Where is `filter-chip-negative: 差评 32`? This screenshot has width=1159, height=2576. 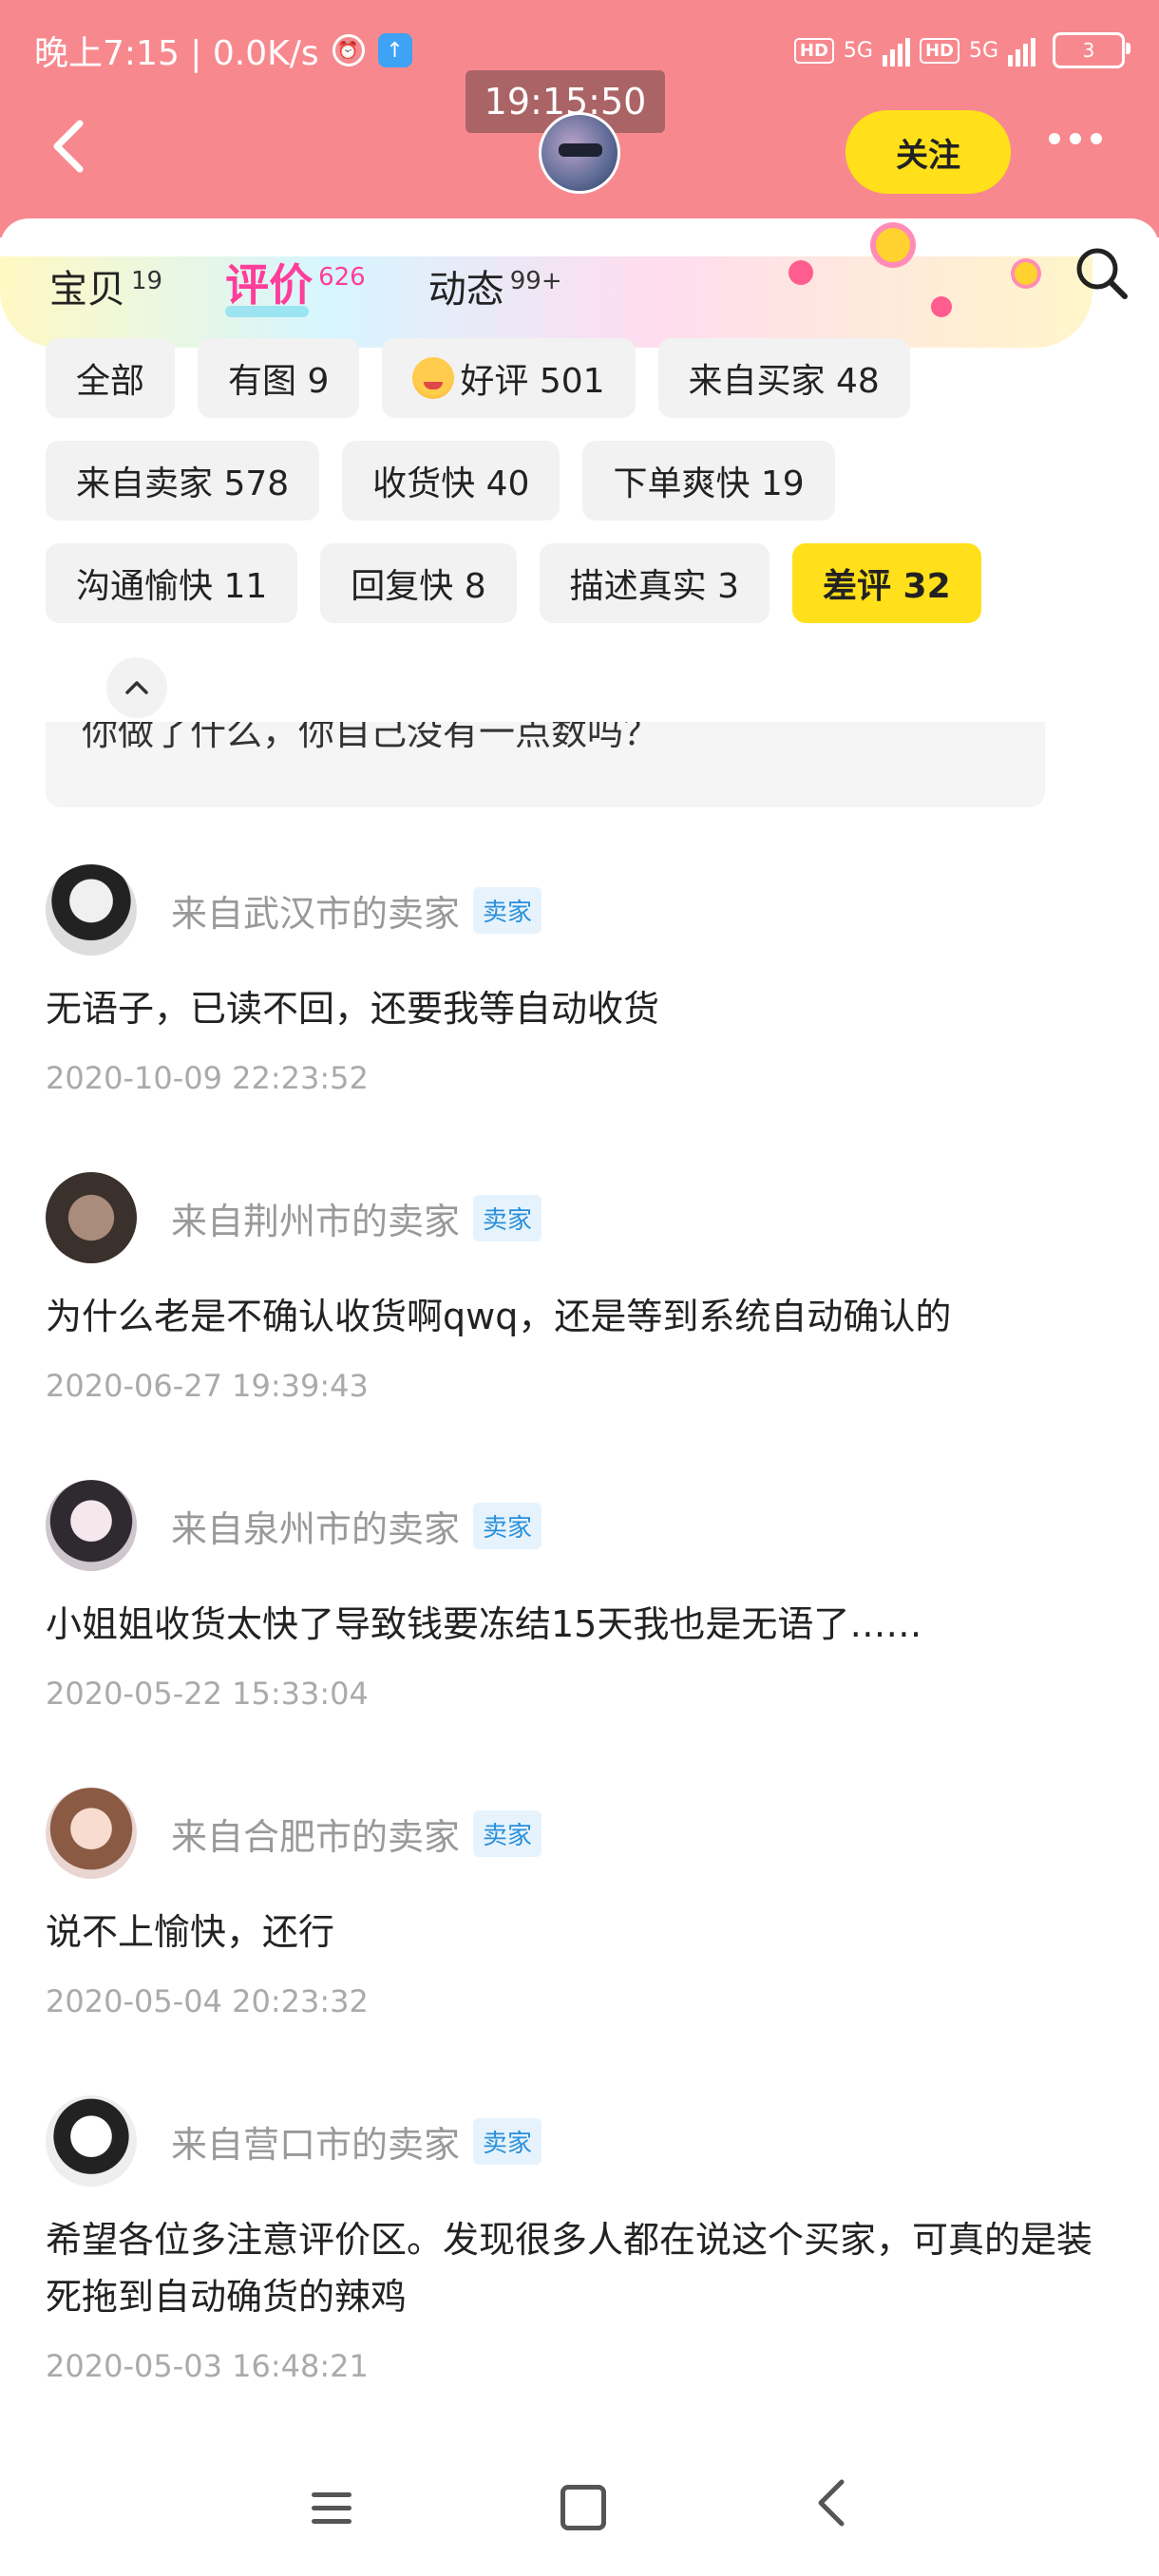
filter-chip-negative: 差评 32 is located at coordinates (886, 583).